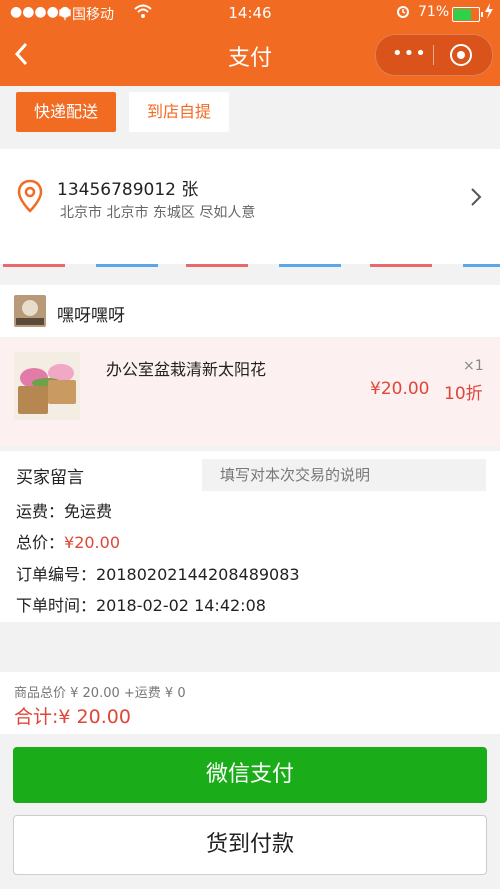 Image resolution: width=500 pixels, height=889 pixels. Describe the element at coordinates (92, 542) in the screenshot. I see `total-price-value: ¥20.00` at that location.